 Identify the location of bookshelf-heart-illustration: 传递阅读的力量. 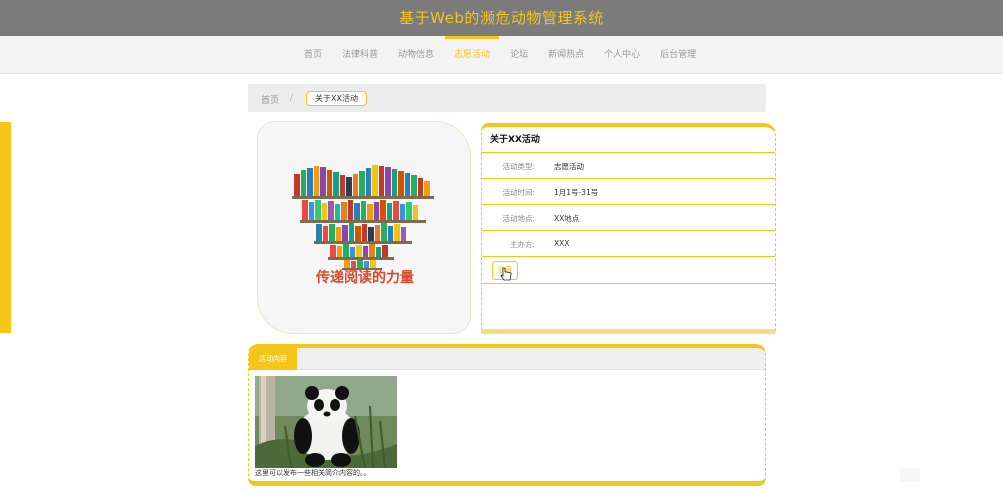
(363, 225).